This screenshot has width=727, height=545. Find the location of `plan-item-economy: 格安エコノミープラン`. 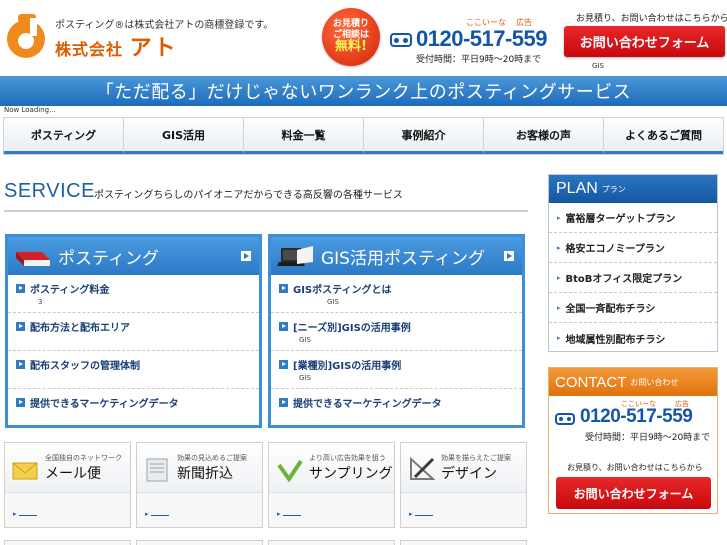

plan-item-economy: 格安エコノミープラン is located at coordinates (633, 248).